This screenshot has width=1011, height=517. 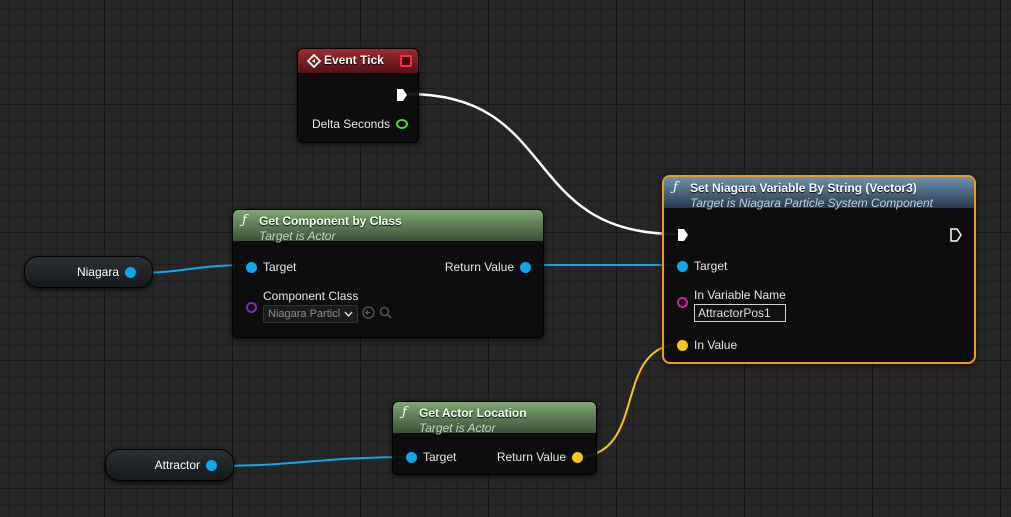 What do you see at coordinates (803, 188) in the screenshot?
I see `node-title: Set Niagara Variable By String (Vector3)` at bounding box center [803, 188].